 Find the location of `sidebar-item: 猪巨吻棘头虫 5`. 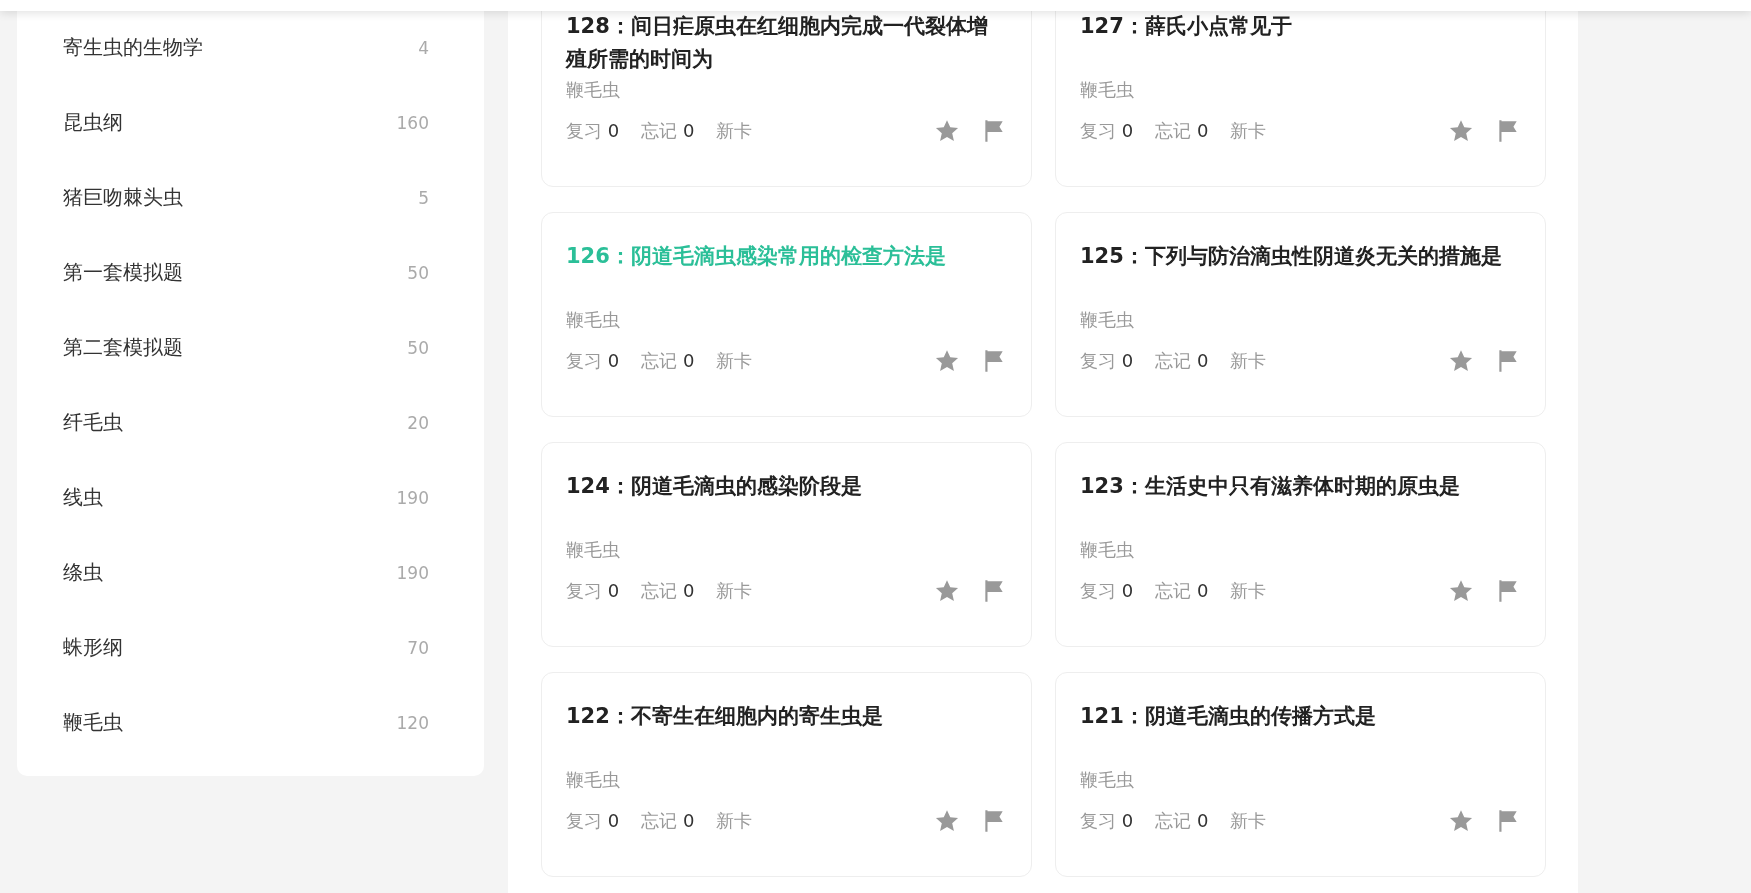

sidebar-item: 猪巨吻棘头虫 5 is located at coordinates (250, 197).